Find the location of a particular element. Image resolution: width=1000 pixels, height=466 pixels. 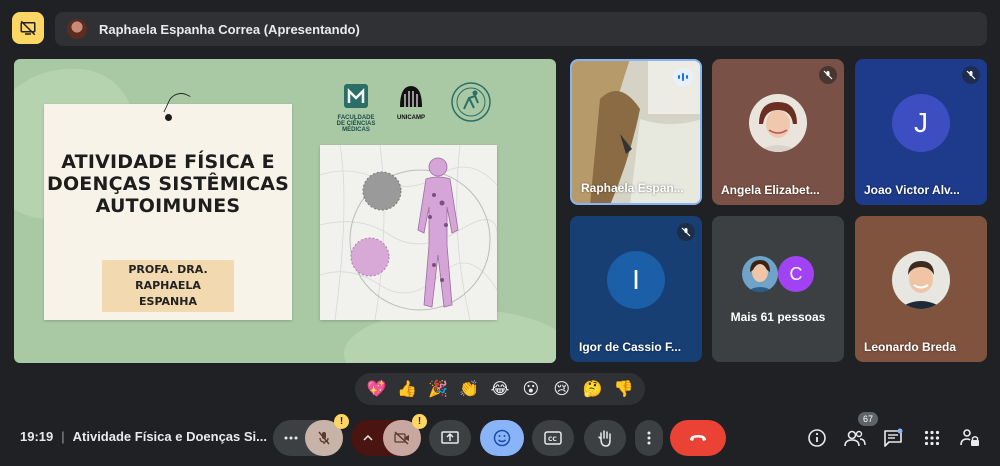

chevron-up-icon is located at coordinates (368, 438).